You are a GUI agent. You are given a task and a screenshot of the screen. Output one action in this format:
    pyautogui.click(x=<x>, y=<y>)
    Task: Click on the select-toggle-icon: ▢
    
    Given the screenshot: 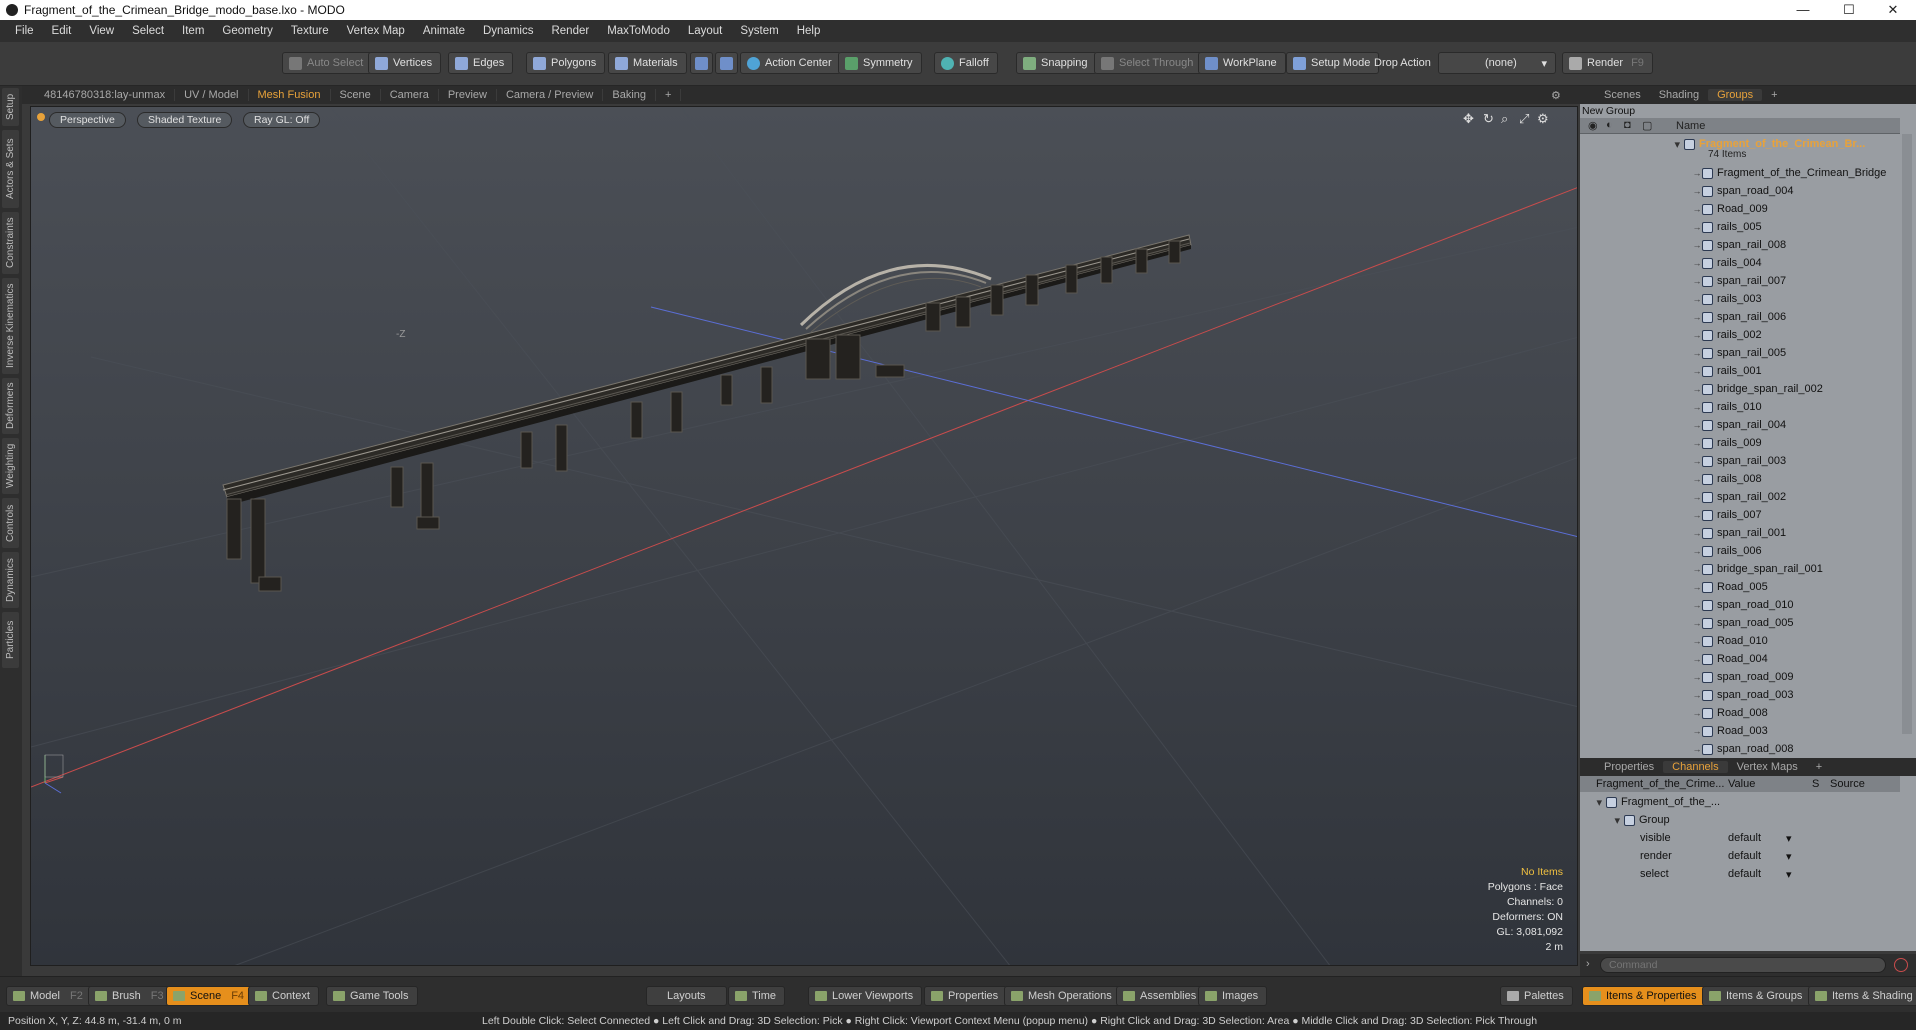 What is the action you would take?
    pyautogui.click(x=1647, y=125)
    